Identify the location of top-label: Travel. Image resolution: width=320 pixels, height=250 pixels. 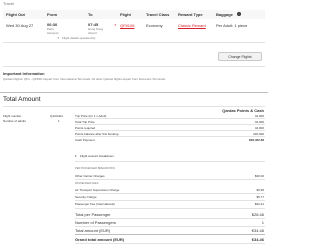
(8, 3).